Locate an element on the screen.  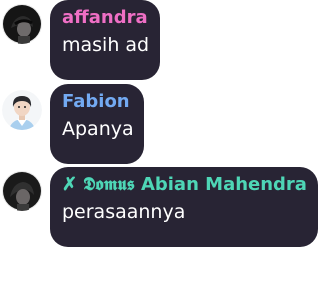
message-bubble: Fabion Apanya is located at coordinates (97, 124).